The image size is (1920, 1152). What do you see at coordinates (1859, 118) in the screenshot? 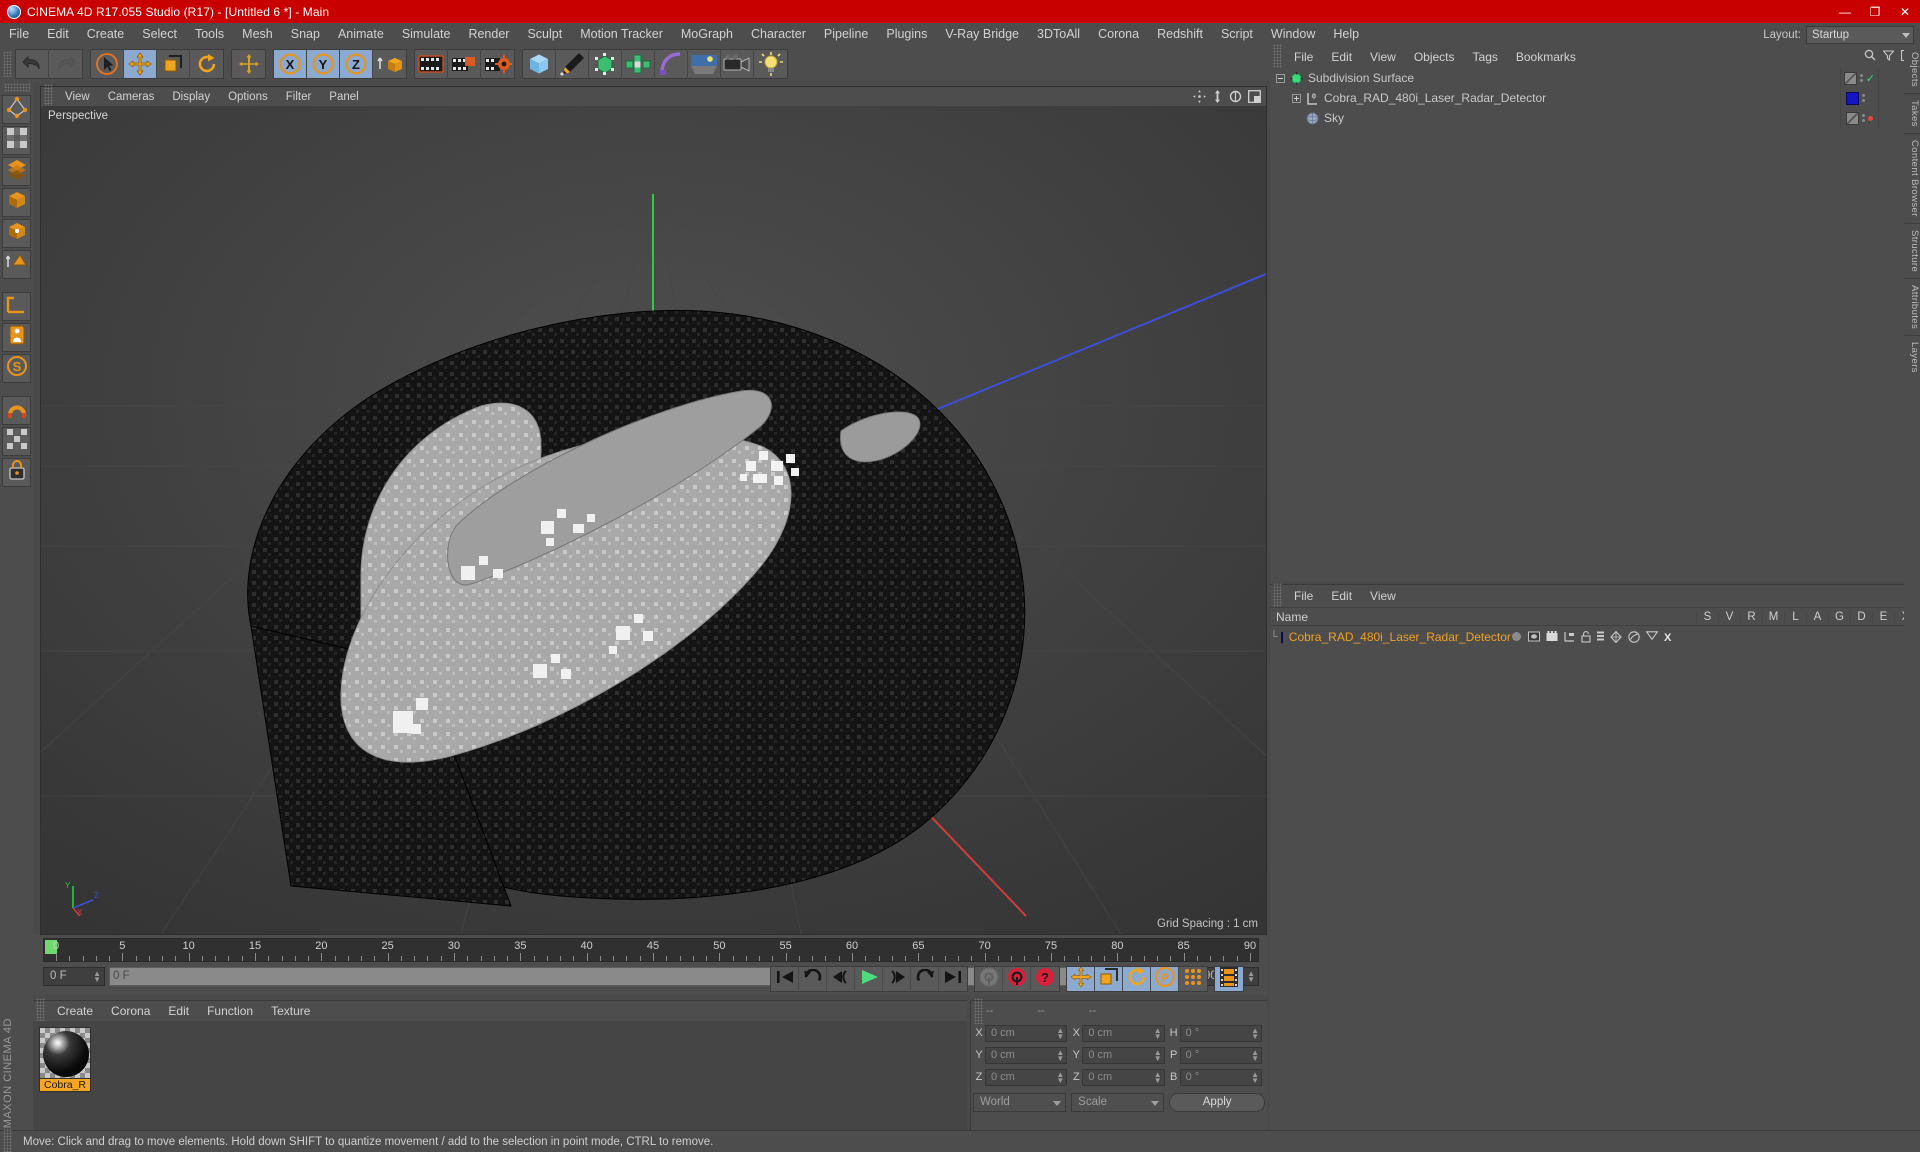
I see `object-tag-slot` at bounding box center [1859, 118].